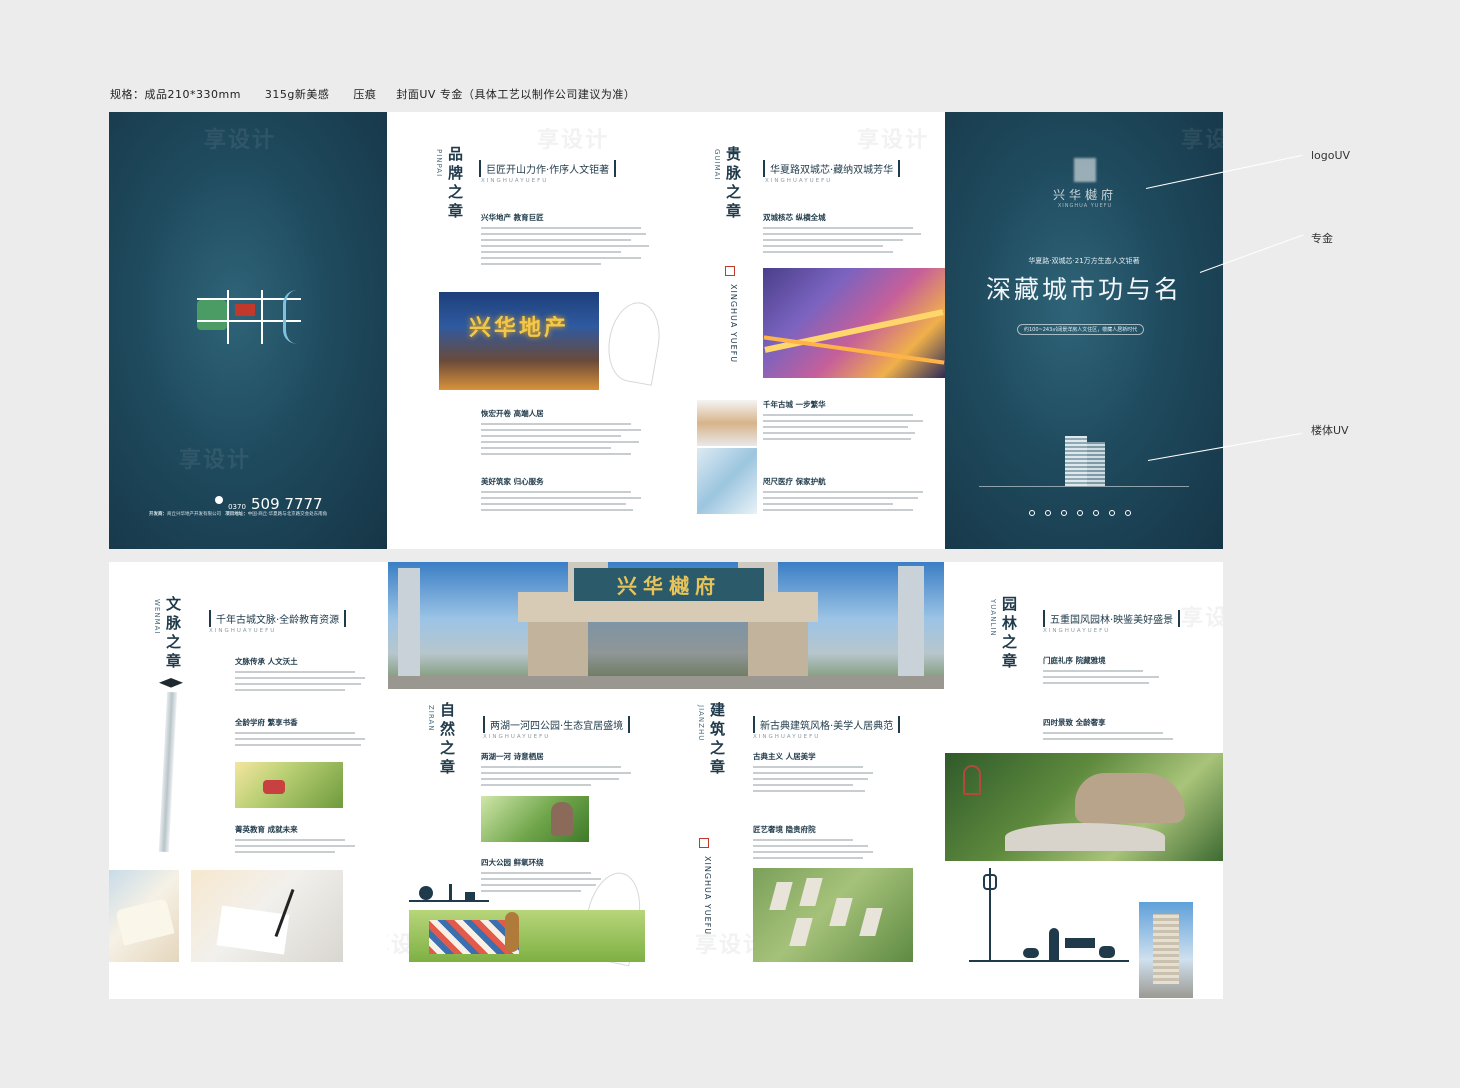 The image size is (1460, 1088). What do you see at coordinates (556, 724) in the screenshot?
I see `section-title: 两湖一河四公园·生态宜居盛境` at bounding box center [556, 724].